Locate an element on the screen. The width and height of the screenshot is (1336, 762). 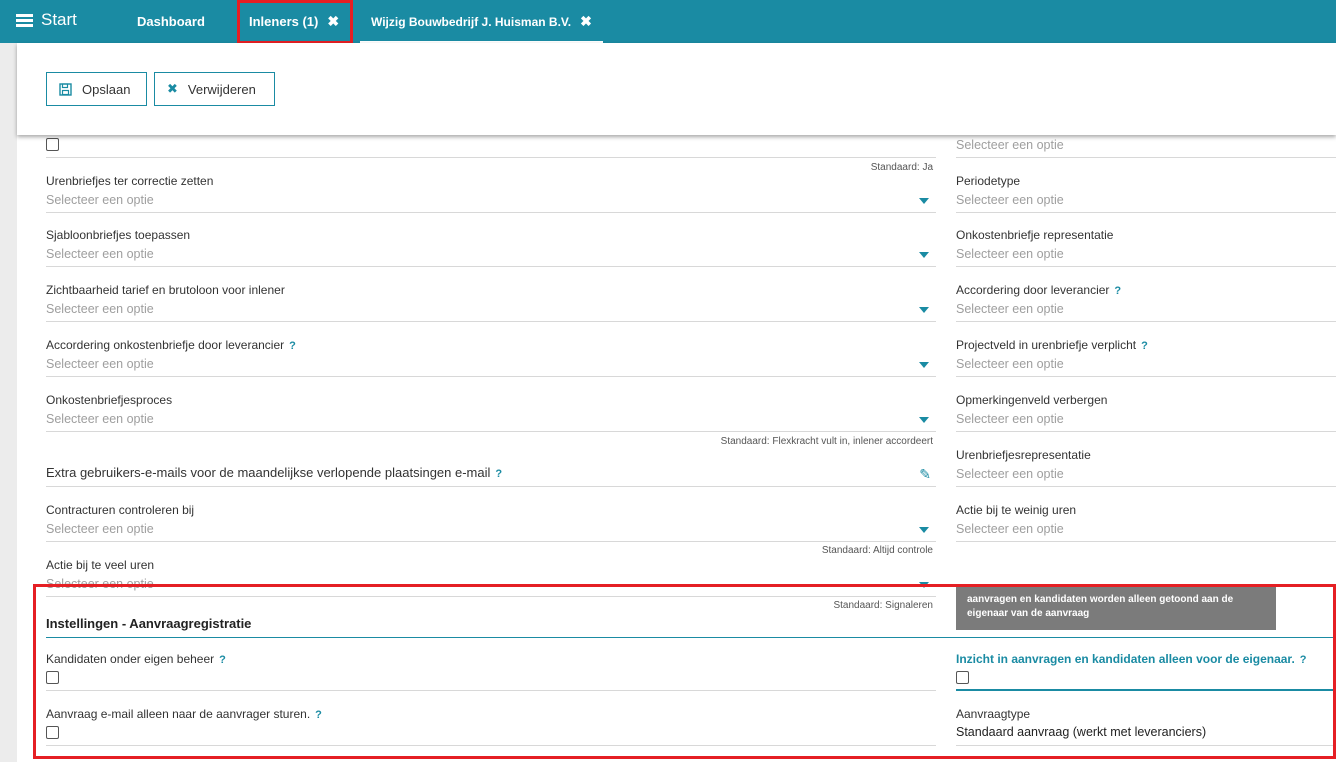
section-title: Instellingen - Aanvraagregistratie is located at coordinates (149, 623).